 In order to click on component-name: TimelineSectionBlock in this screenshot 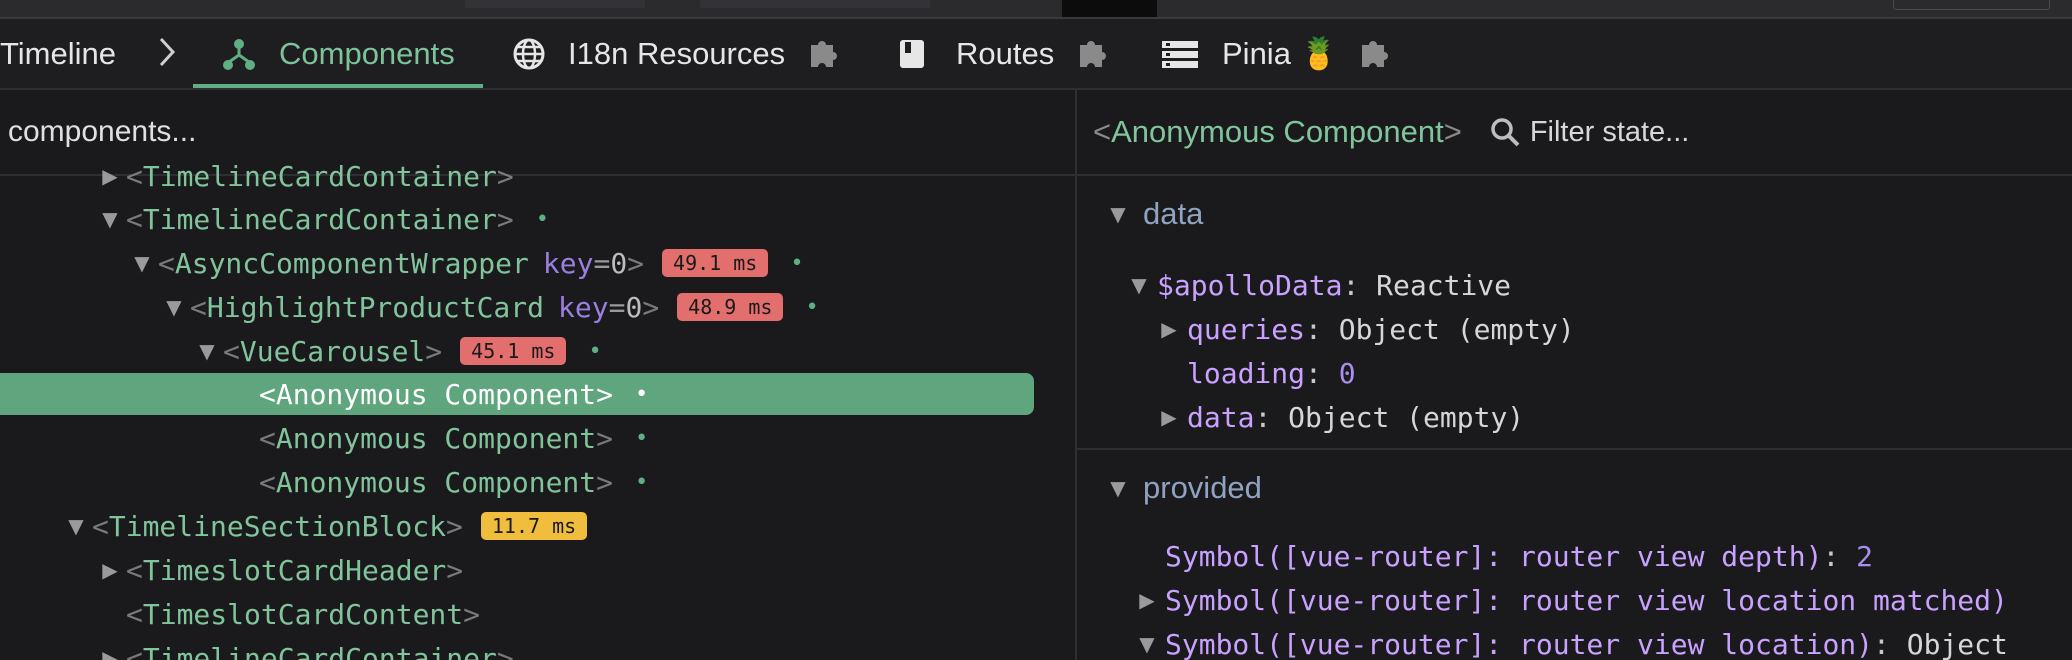, I will do `click(277, 526)`.